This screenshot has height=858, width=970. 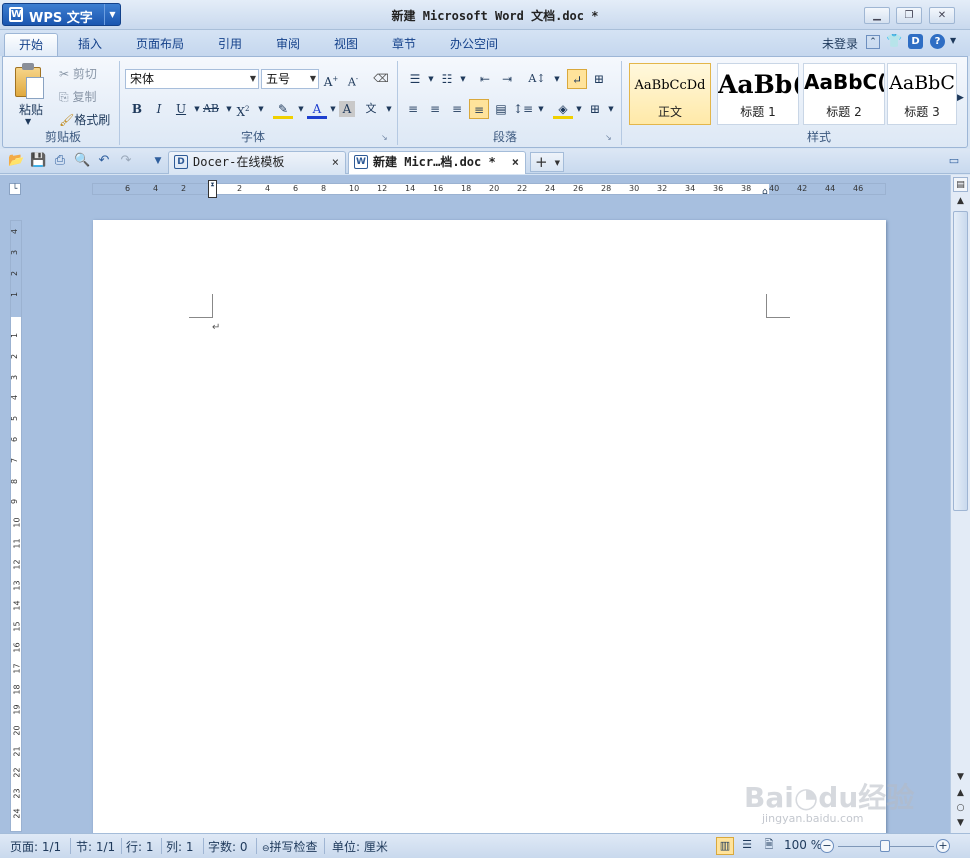 What do you see at coordinates (840, 43) in the screenshot?
I see `login-status: 未登录` at bounding box center [840, 43].